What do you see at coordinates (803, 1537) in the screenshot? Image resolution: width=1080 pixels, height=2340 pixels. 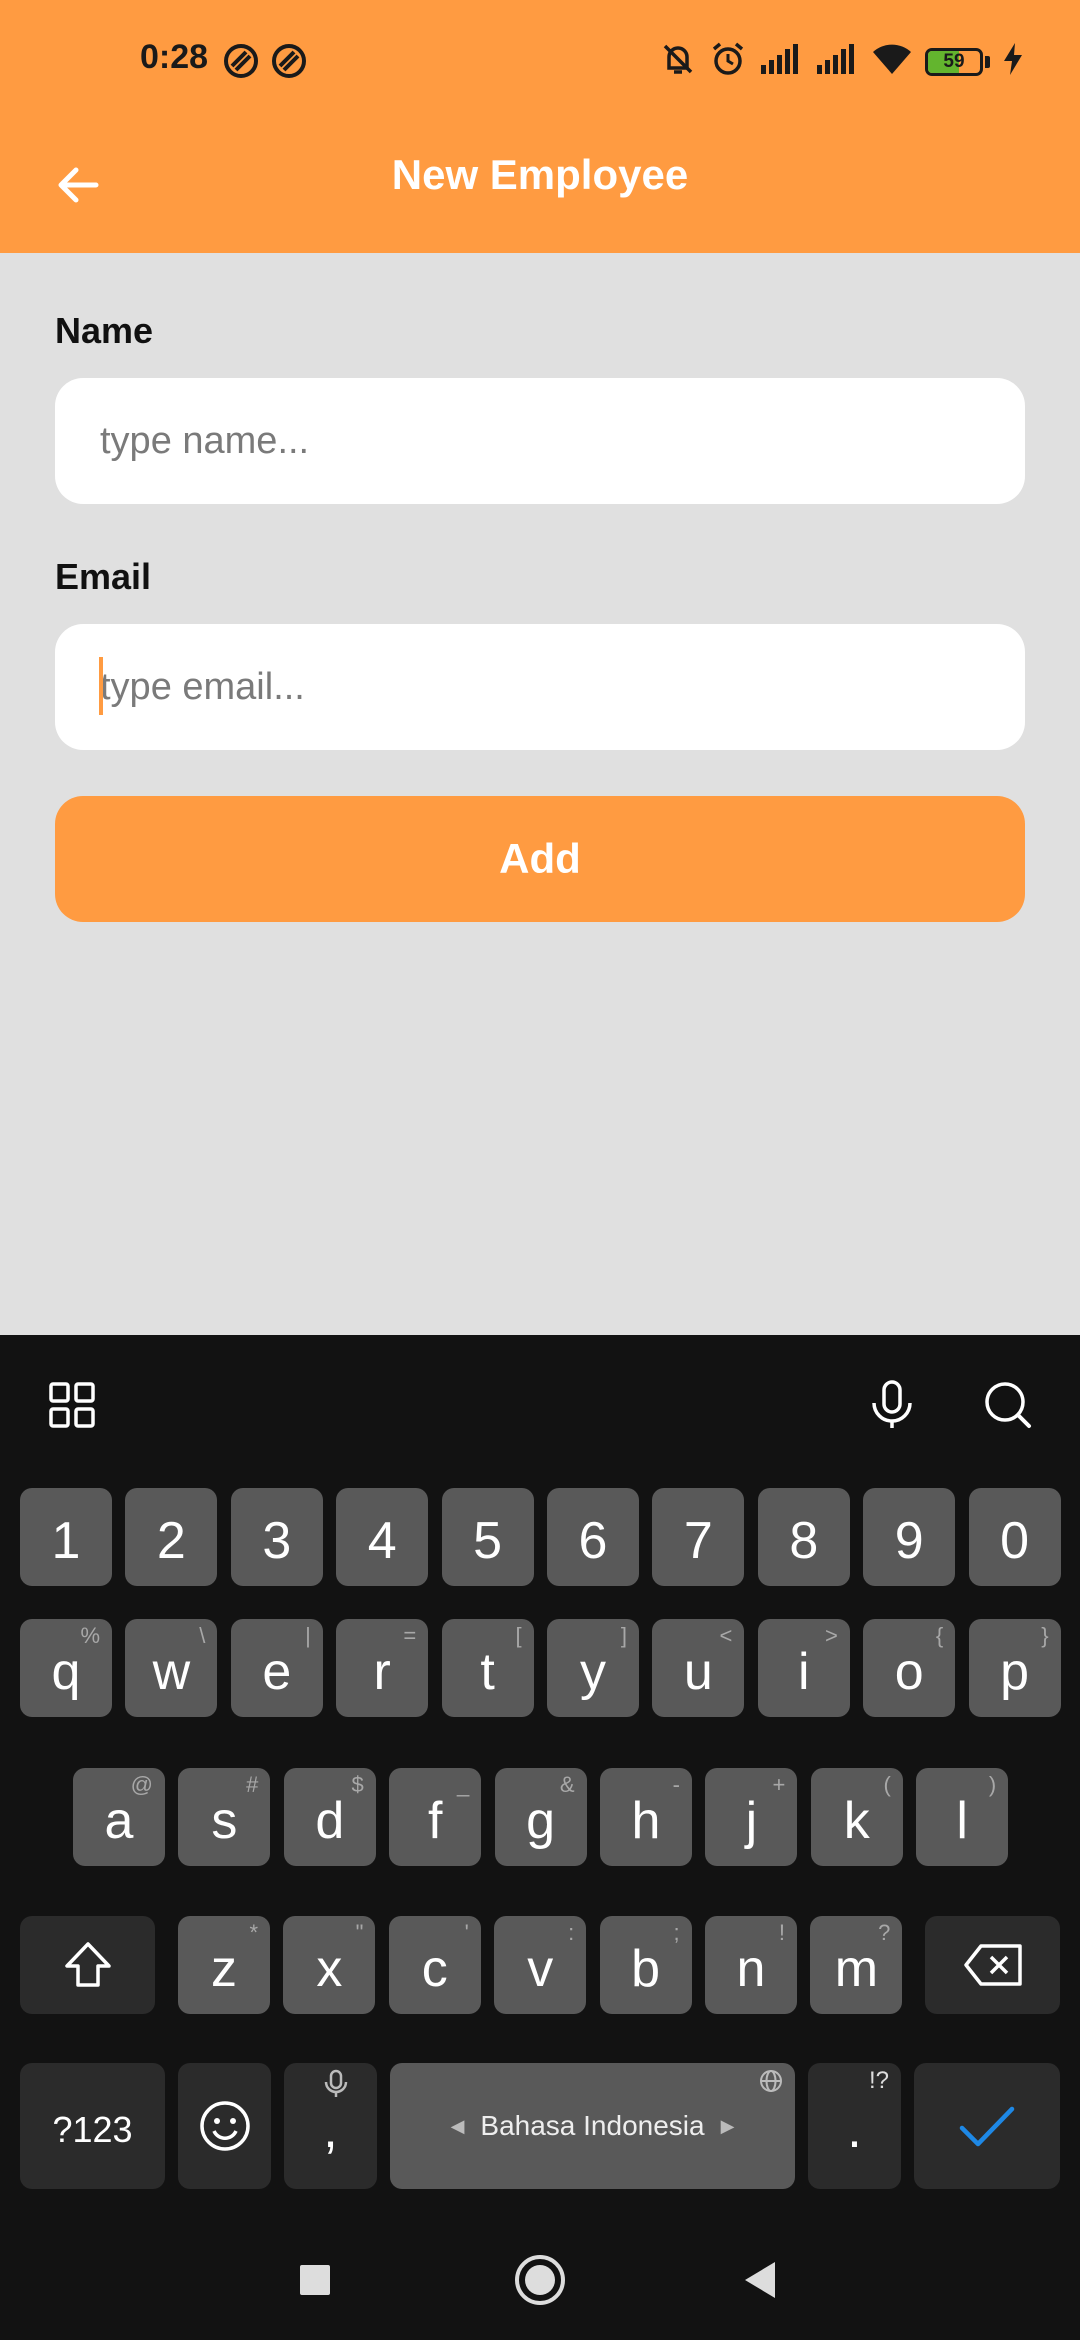 I see `key-8: 8` at bounding box center [803, 1537].